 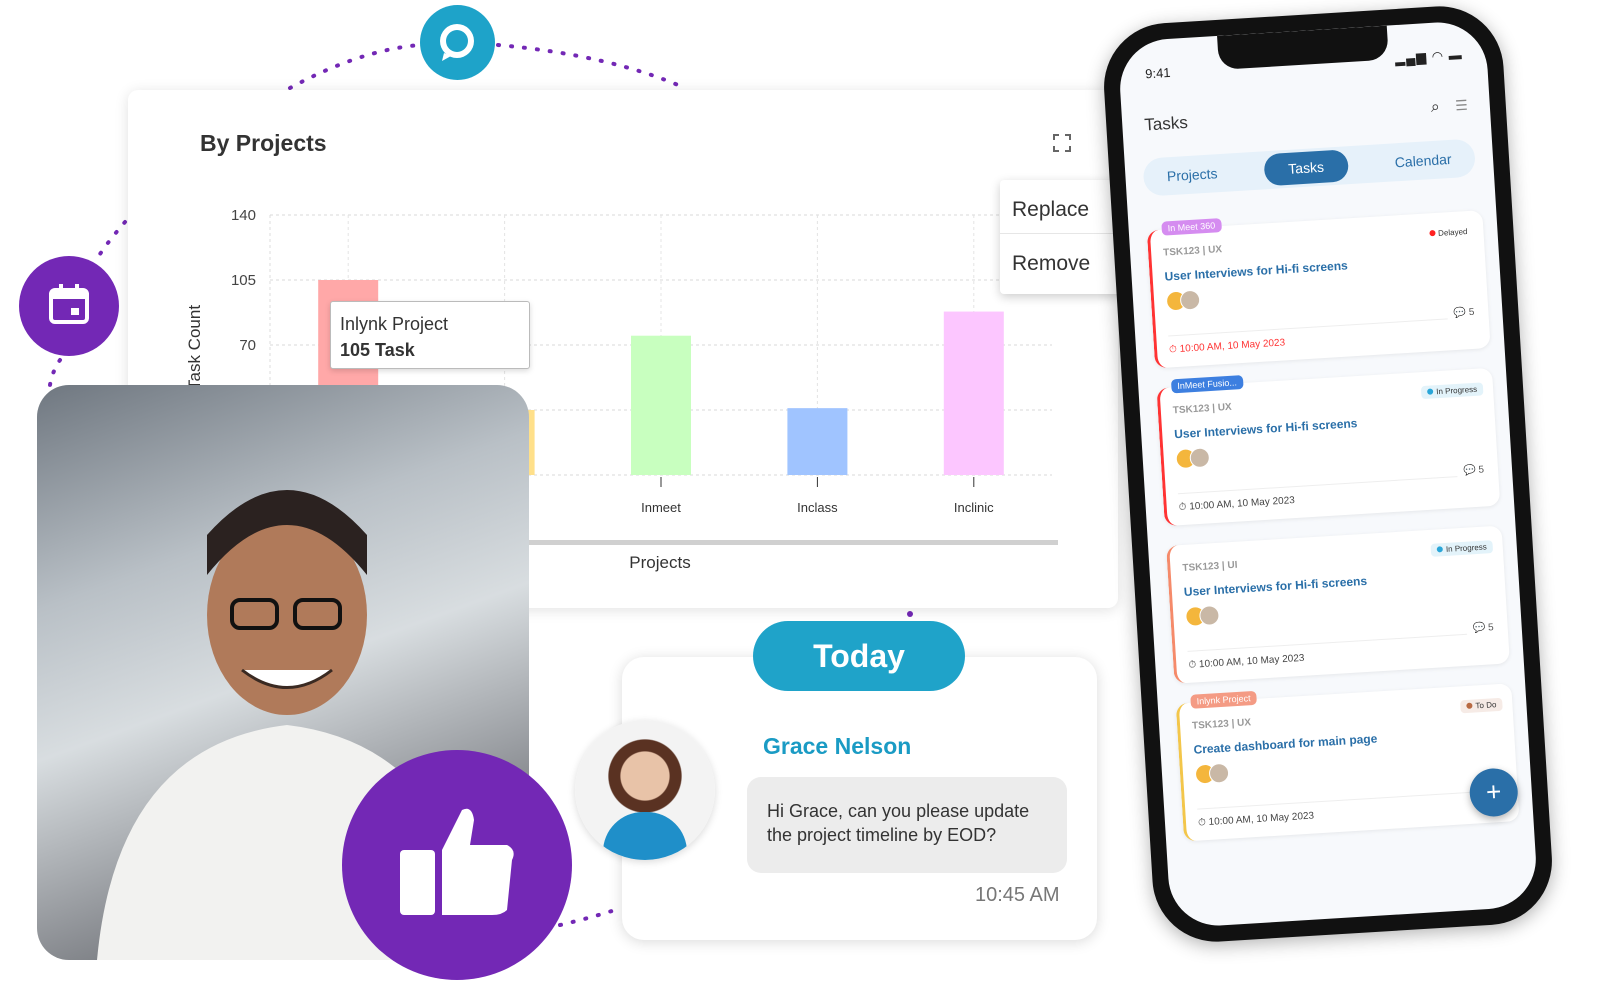 What do you see at coordinates (377, 350) in the screenshot?
I see `tooltip-value: 105 Task` at bounding box center [377, 350].